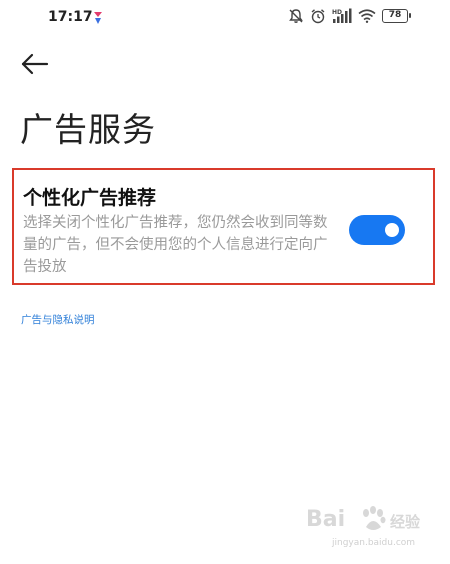  I want to click on watermark-text: 经验, so click(405, 522).